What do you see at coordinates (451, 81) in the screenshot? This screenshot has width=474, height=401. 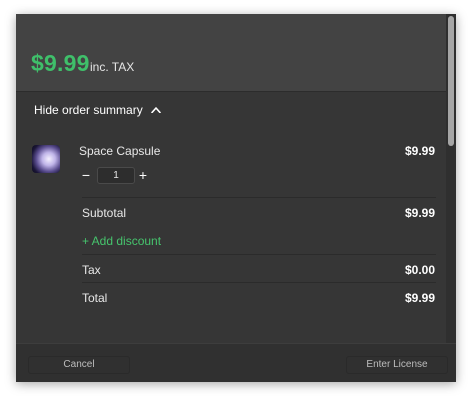 I see `scrollbar-thumb` at bounding box center [451, 81].